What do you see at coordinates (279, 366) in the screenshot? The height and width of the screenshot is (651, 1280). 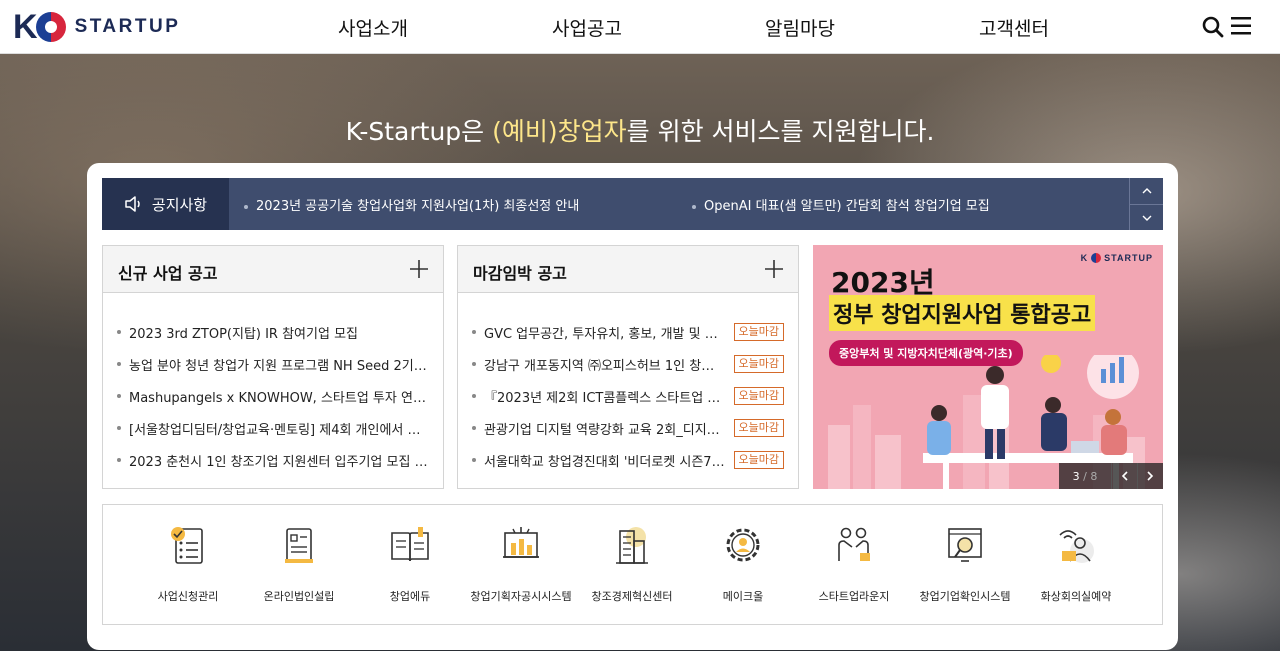 I see `list-item-text: 농업 분야 청년 창업가 지원 프로그램 NH Seed 2기 참여기업 모집` at bounding box center [279, 366].